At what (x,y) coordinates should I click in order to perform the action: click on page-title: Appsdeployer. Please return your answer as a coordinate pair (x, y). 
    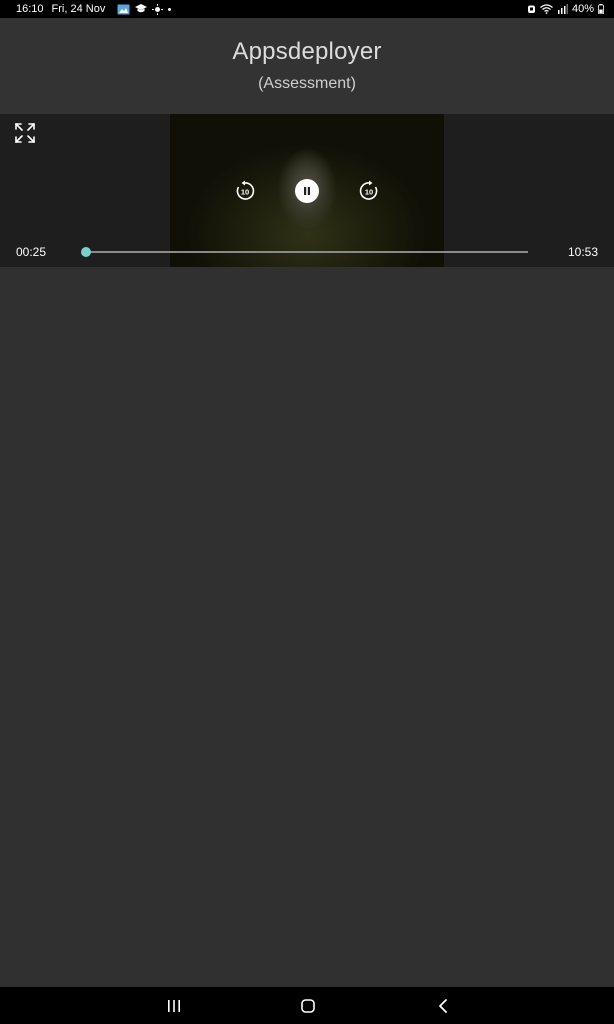
    Looking at the image, I should click on (307, 51).